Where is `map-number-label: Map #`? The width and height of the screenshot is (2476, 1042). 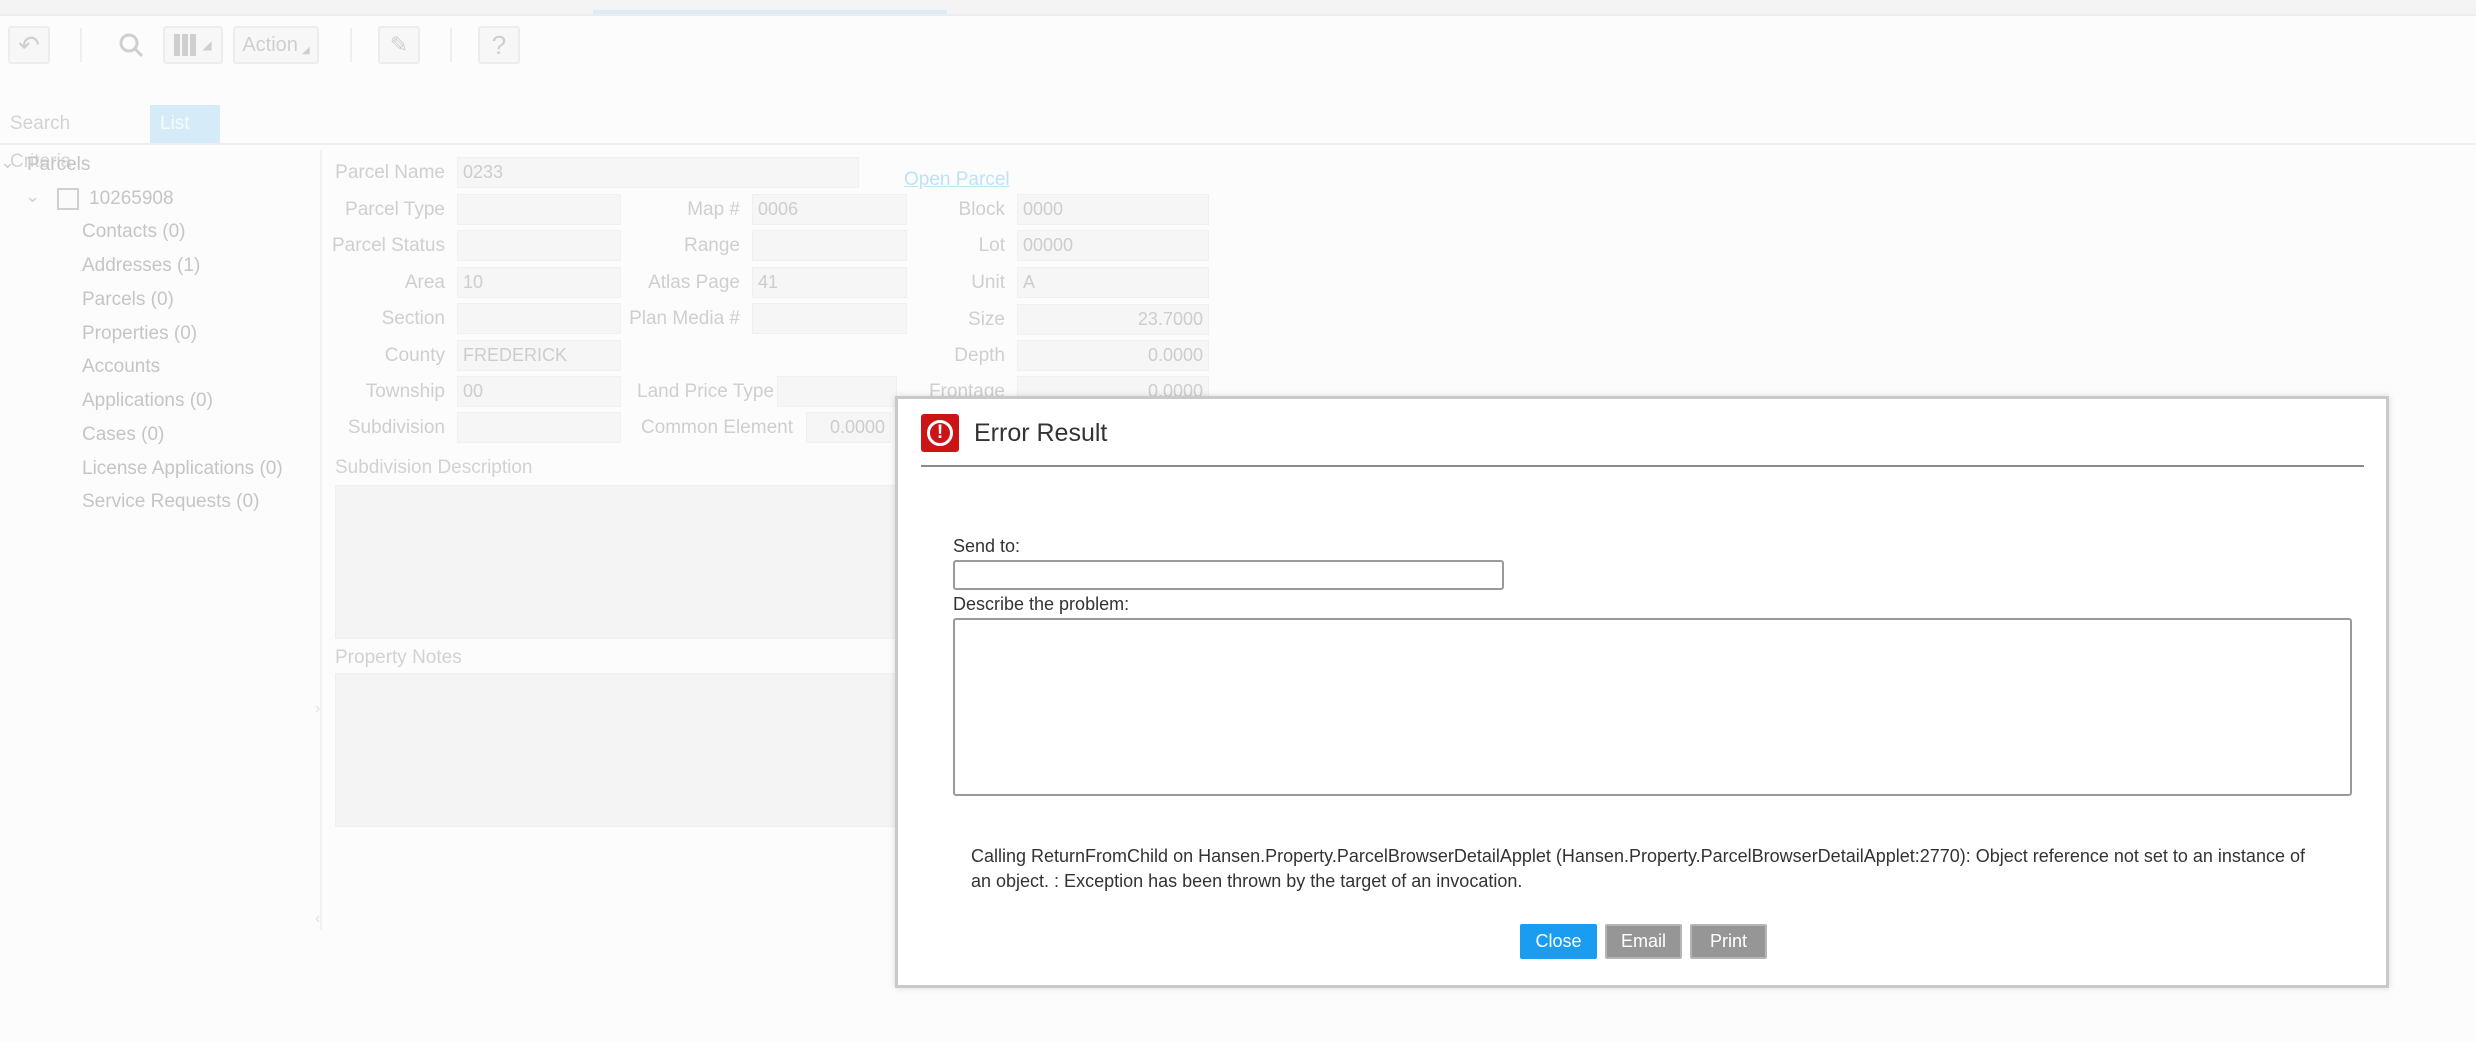 map-number-label: Map # is located at coordinates (713, 209).